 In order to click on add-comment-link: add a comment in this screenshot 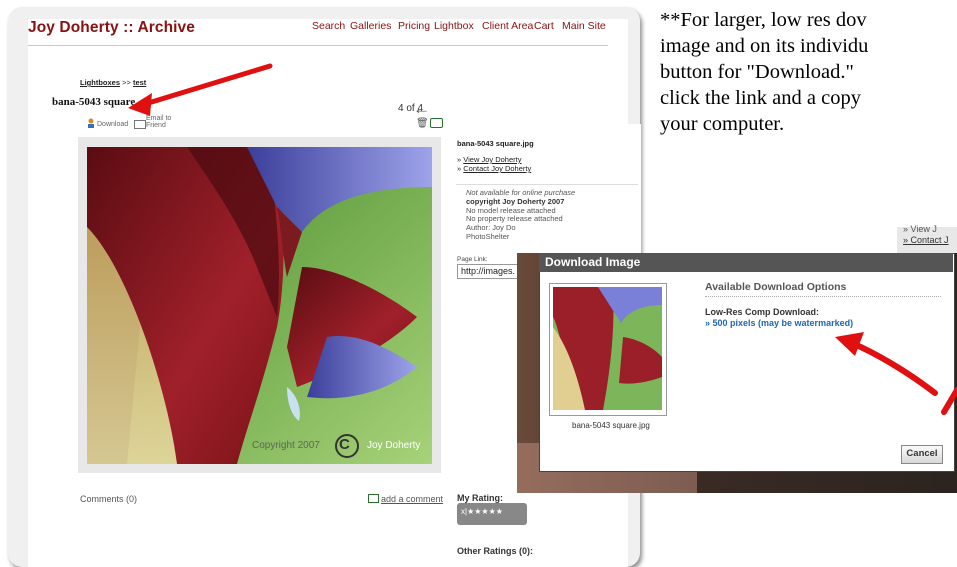, I will do `click(412, 499)`.